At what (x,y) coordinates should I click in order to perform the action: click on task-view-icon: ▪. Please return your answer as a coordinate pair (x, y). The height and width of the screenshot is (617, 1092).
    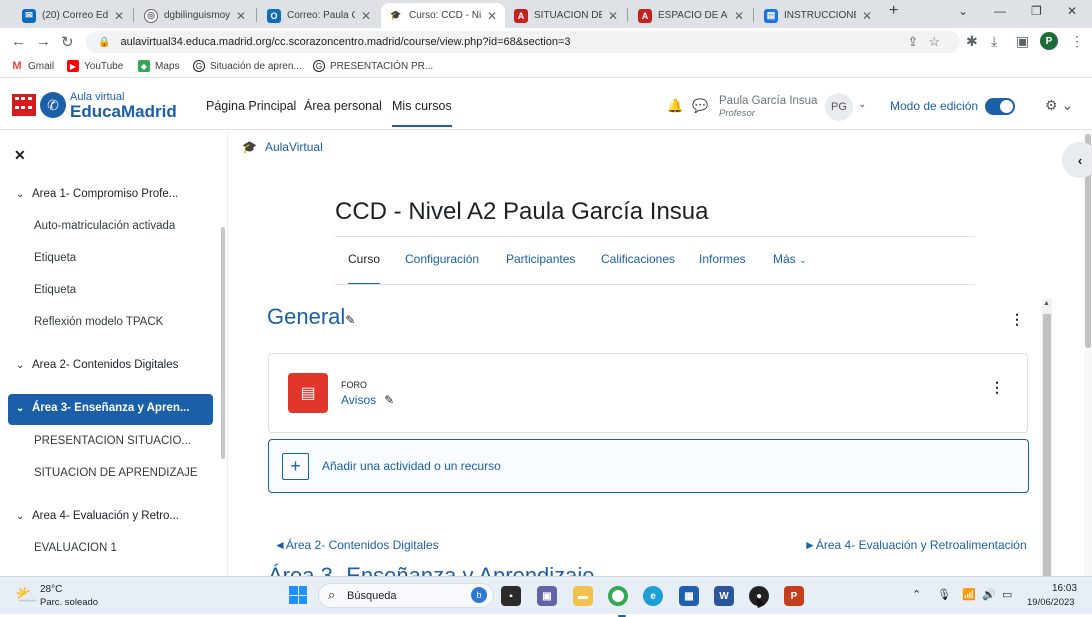
    Looking at the image, I should click on (511, 596).